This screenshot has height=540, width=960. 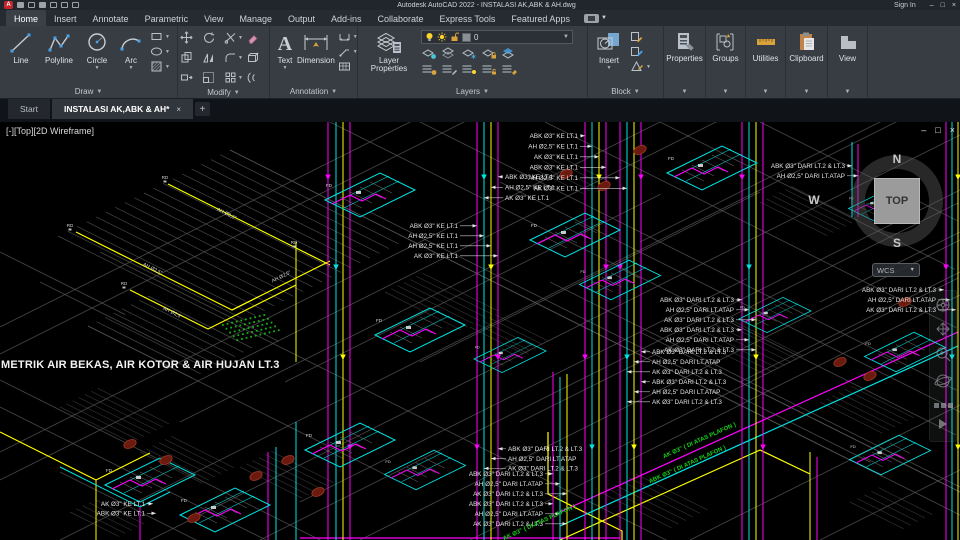 What do you see at coordinates (429, 69) in the screenshot?
I see `make-current-layer-icon` at bounding box center [429, 69].